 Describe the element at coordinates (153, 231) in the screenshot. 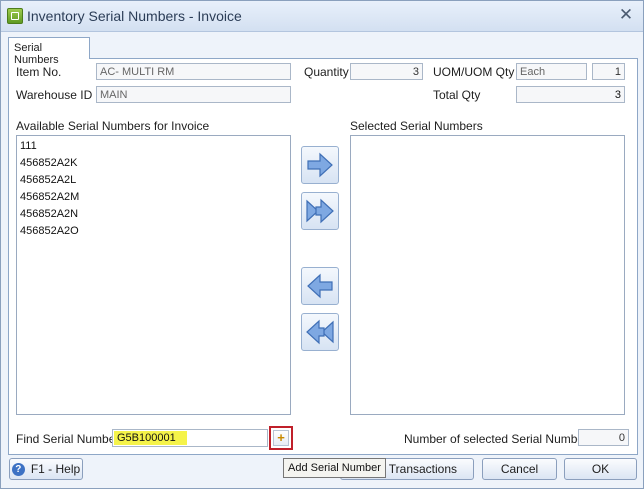

I see `list-item: 456852A2O` at that location.